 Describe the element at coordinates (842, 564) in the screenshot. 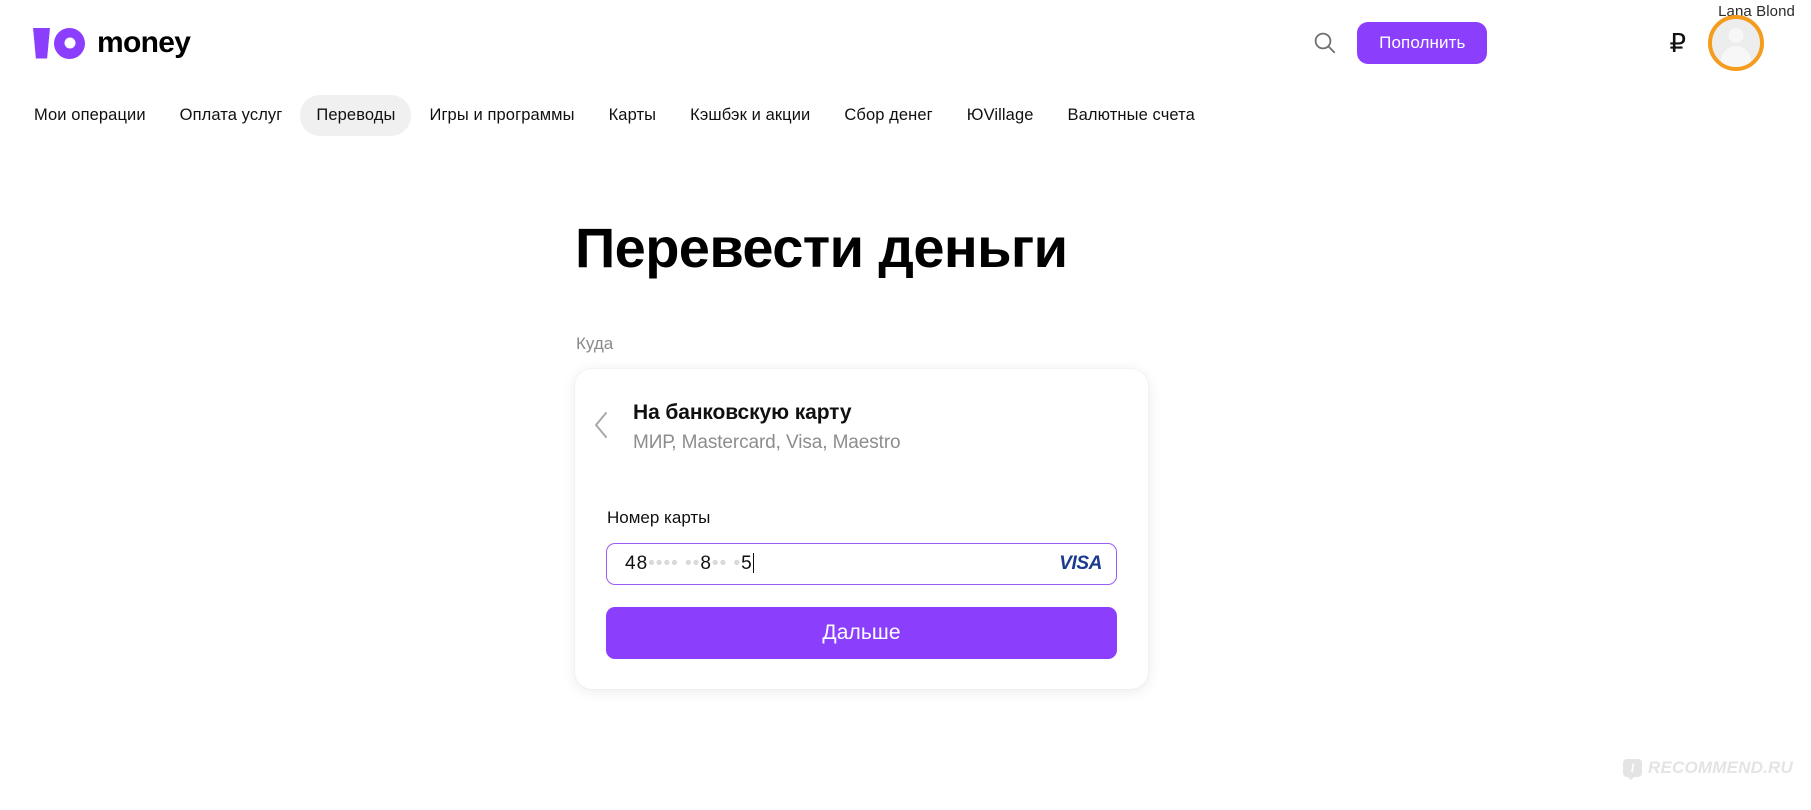

I see `card-number-value: 48•••• ••8•• •5` at that location.